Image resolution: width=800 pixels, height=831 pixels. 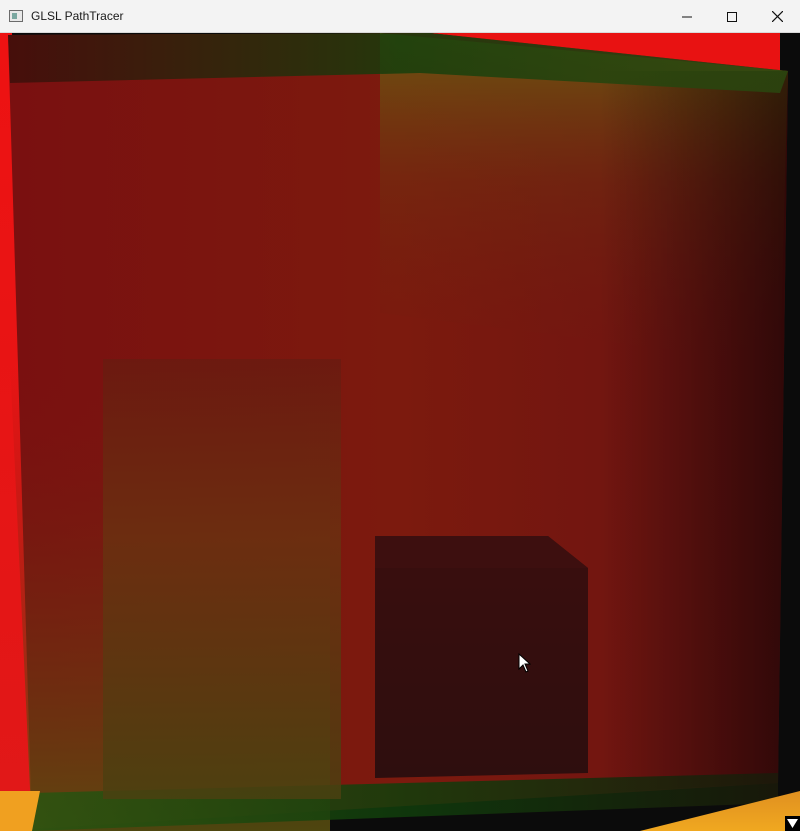 I want to click on close-icon, so click(x=777, y=16).